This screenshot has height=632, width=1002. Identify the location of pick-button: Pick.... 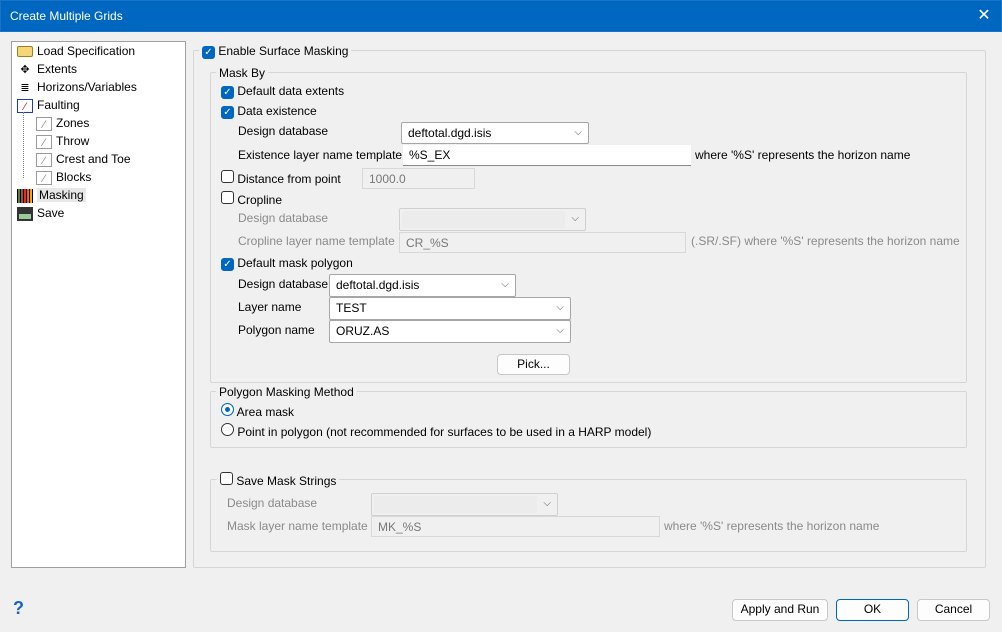
(533, 364).